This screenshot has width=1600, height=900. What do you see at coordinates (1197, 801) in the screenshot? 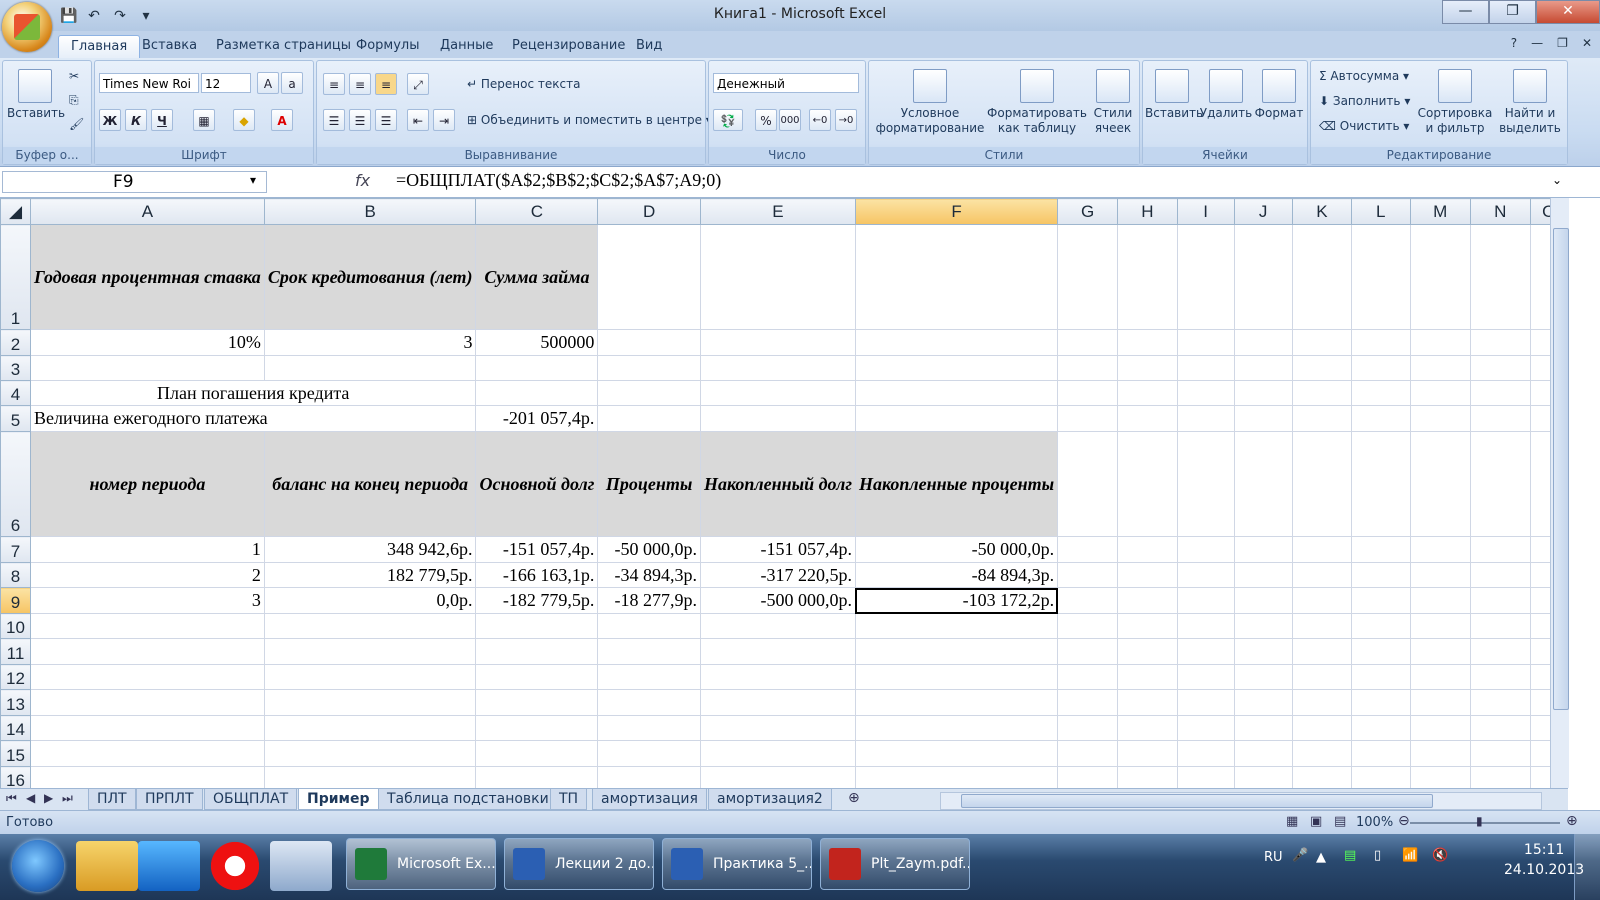
I see `horizontal-scroll-thumb` at bounding box center [1197, 801].